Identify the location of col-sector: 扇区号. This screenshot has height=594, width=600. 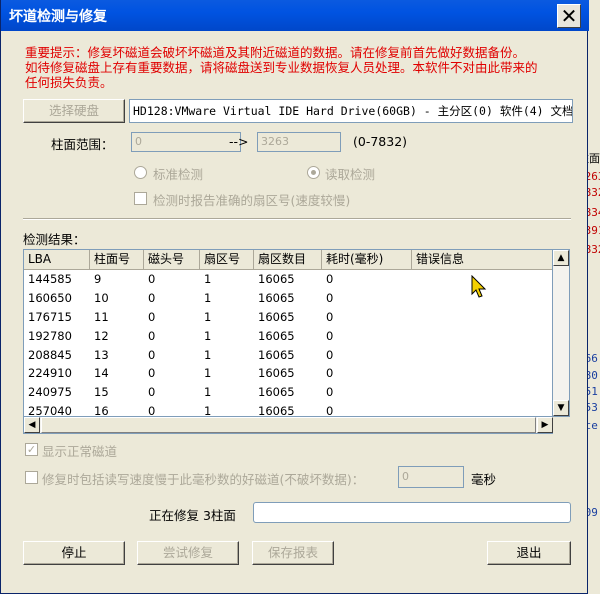
(227, 260).